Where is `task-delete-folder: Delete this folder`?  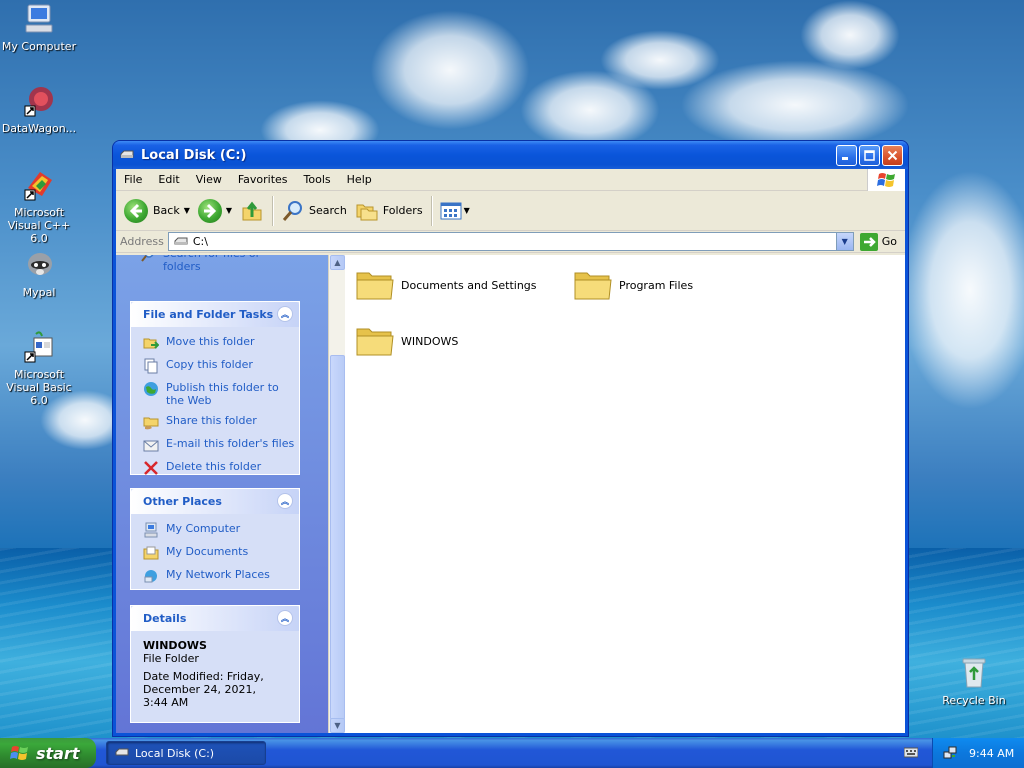
task-delete-folder: Delete this folder is located at coordinates (221, 468).